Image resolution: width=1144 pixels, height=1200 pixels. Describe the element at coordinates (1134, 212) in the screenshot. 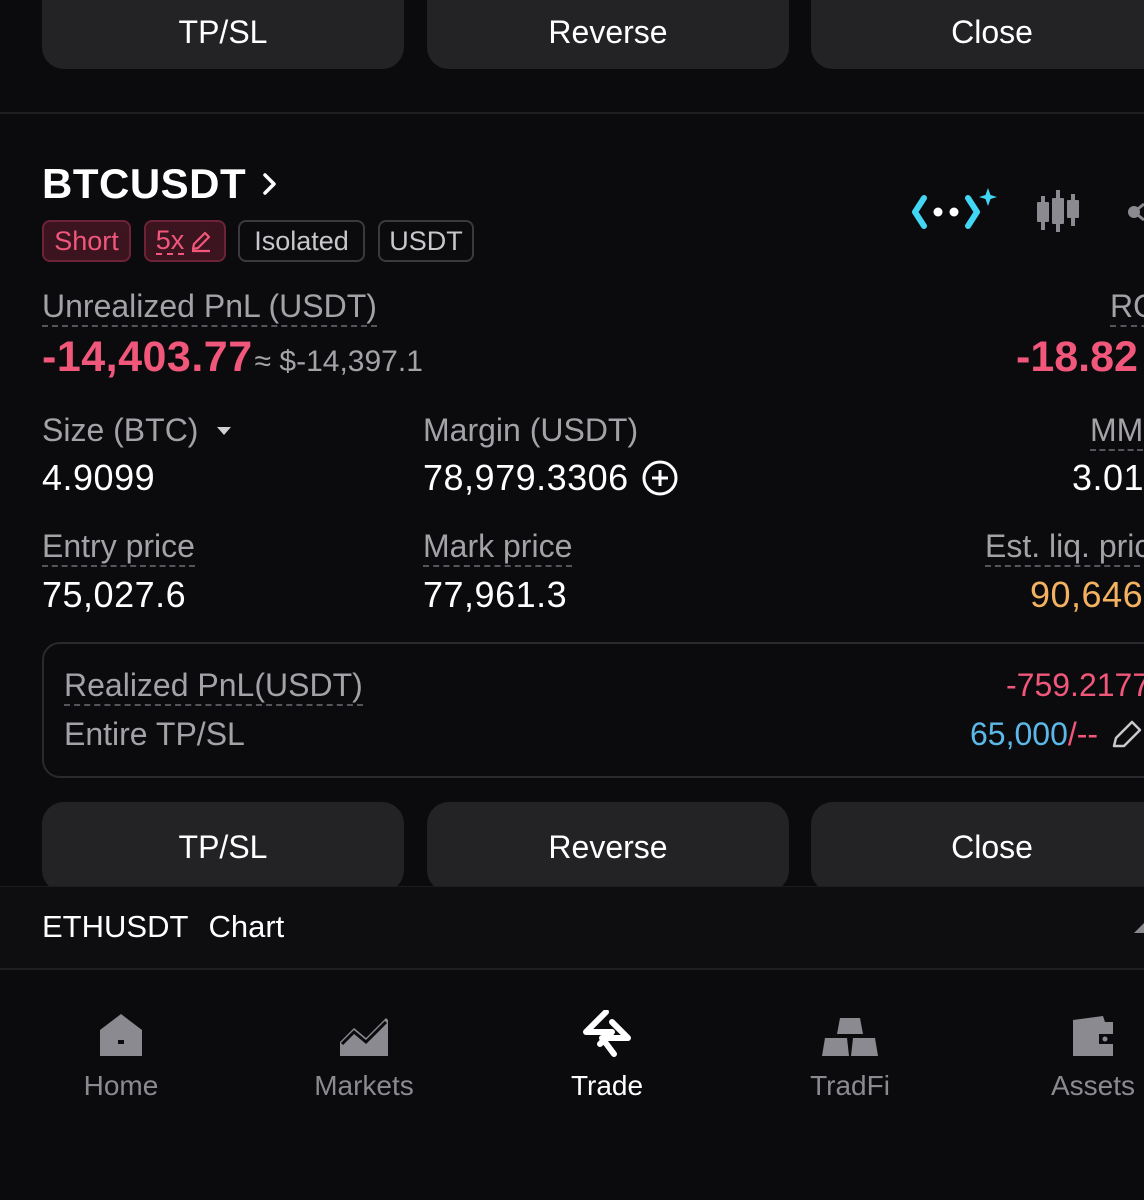

I see `share-icon` at that location.